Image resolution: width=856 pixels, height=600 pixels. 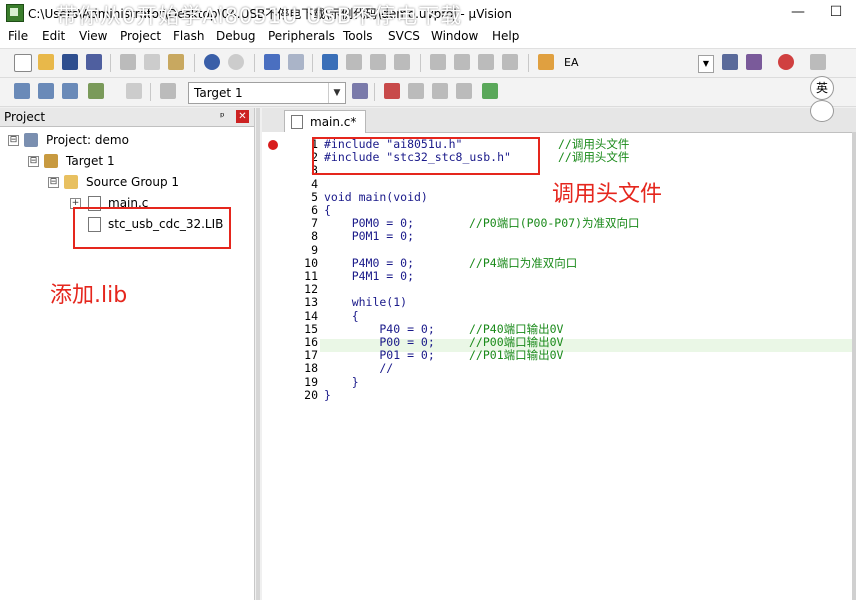 I want to click on translate-icon, so click(x=22, y=91).